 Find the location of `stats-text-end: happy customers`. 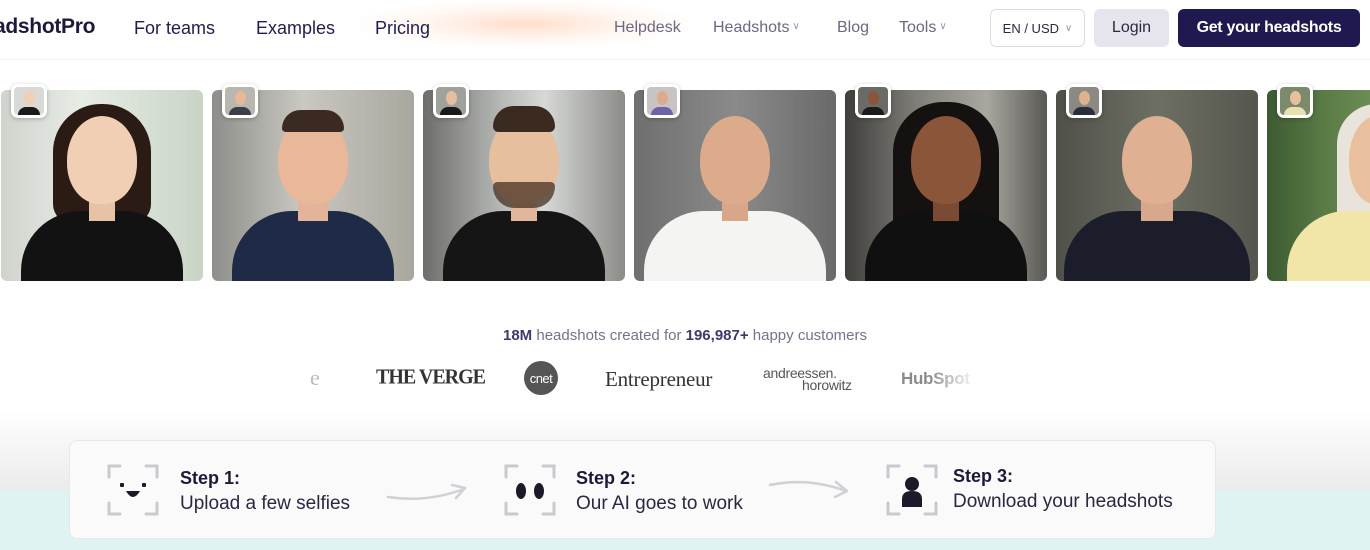

stats-text-end: happy customers is located at coordinates (807, 335).